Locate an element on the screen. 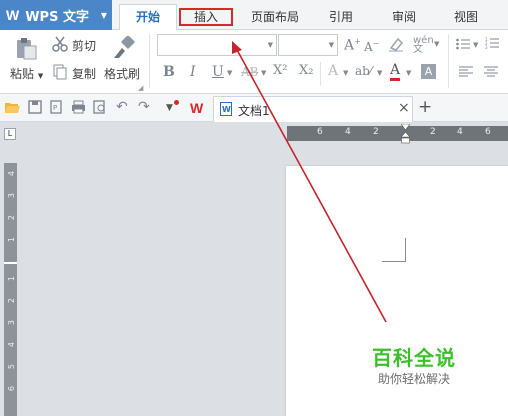 The width and height of the screenshot is (508, 416). watermark-title: 百科全说 is located at coordinates (414, 358).